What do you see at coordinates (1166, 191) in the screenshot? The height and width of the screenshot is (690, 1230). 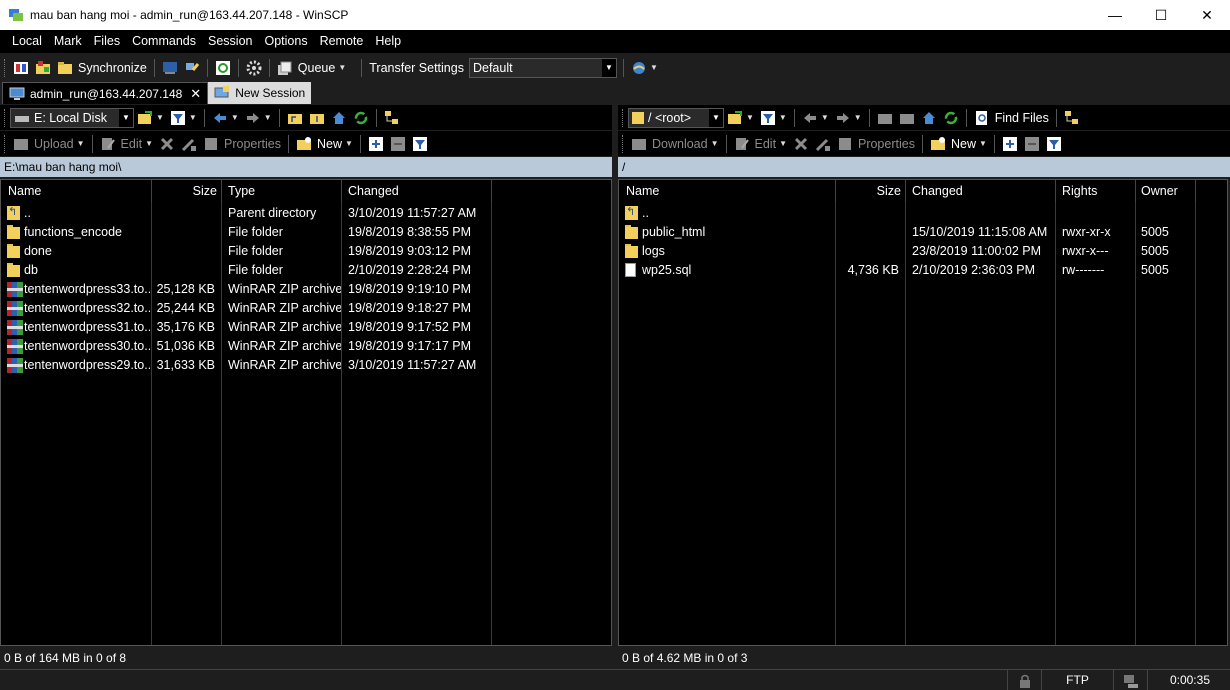 I see `right-col-owner: Owner` at bounding box center [1166, 191].